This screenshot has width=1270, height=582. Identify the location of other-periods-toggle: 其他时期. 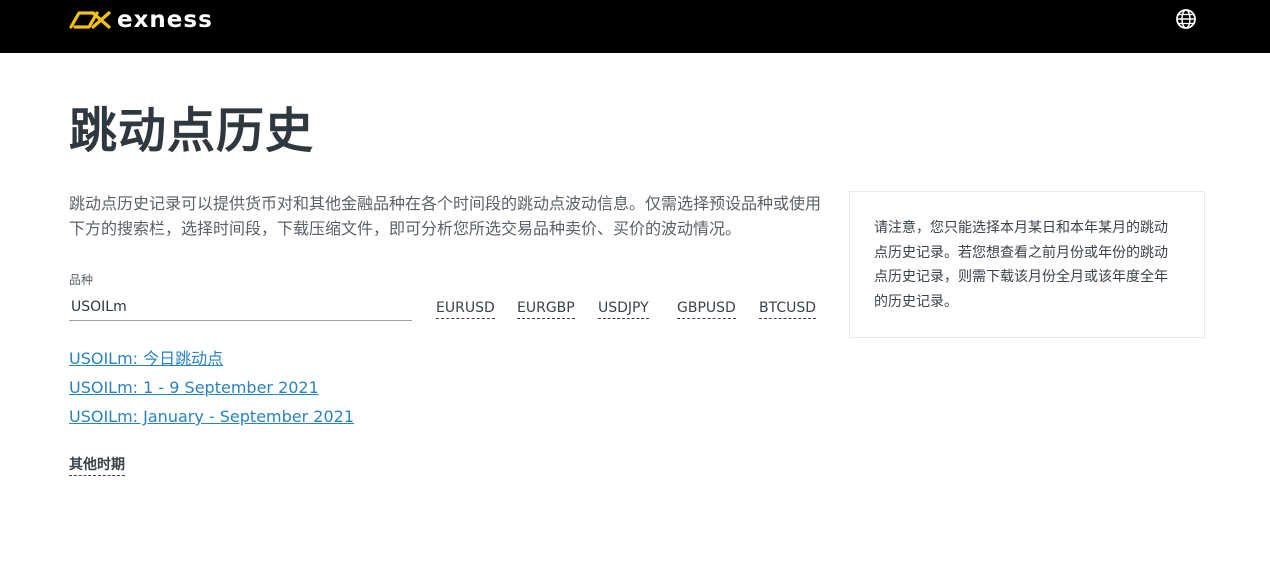
(97, 465).